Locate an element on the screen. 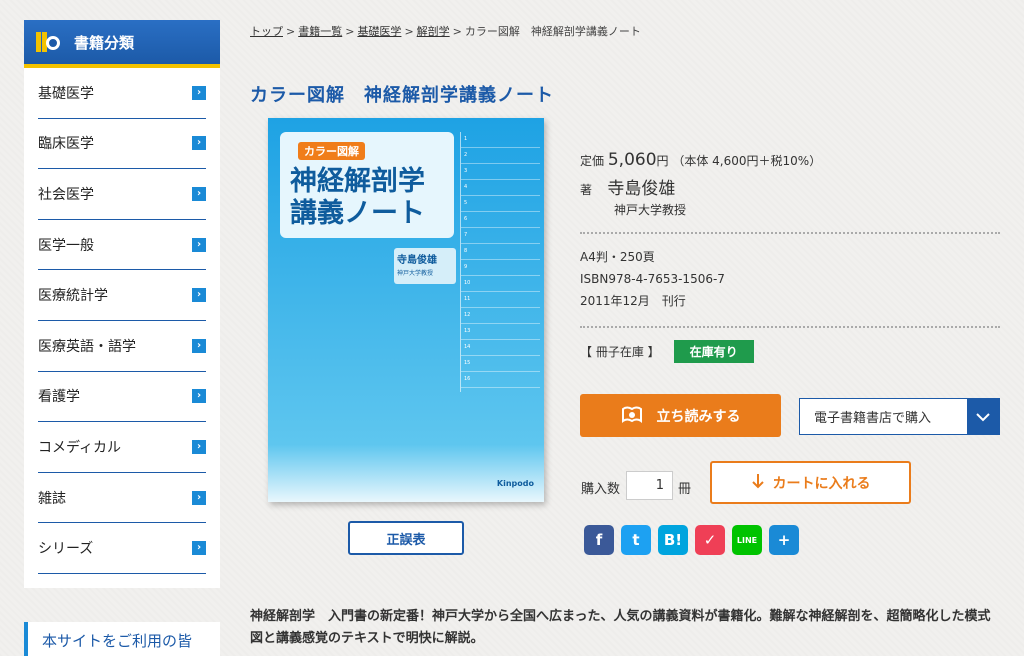 The width and height of the screenshot is (1024, 656). cover-toc-item: 9 is located at coordinates (500, 268).